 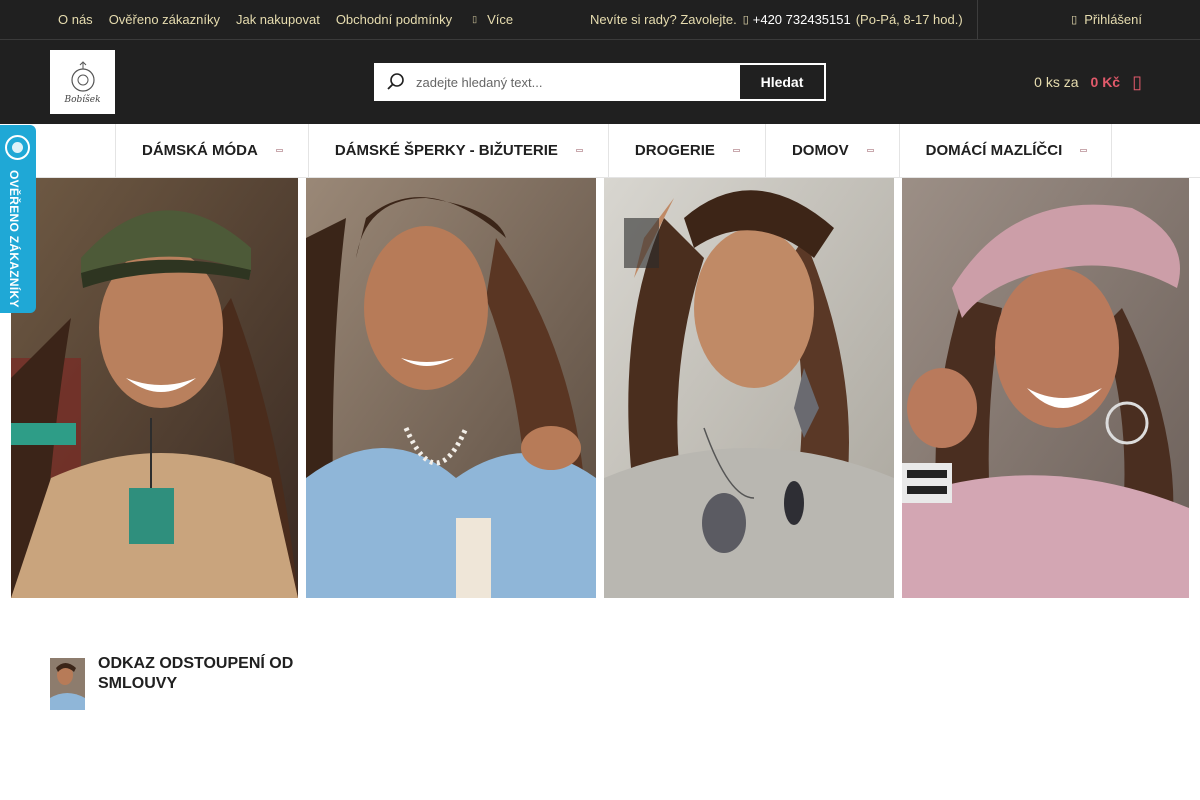 I want to click on search-bar: Hledat, so click(x=600, y=82).